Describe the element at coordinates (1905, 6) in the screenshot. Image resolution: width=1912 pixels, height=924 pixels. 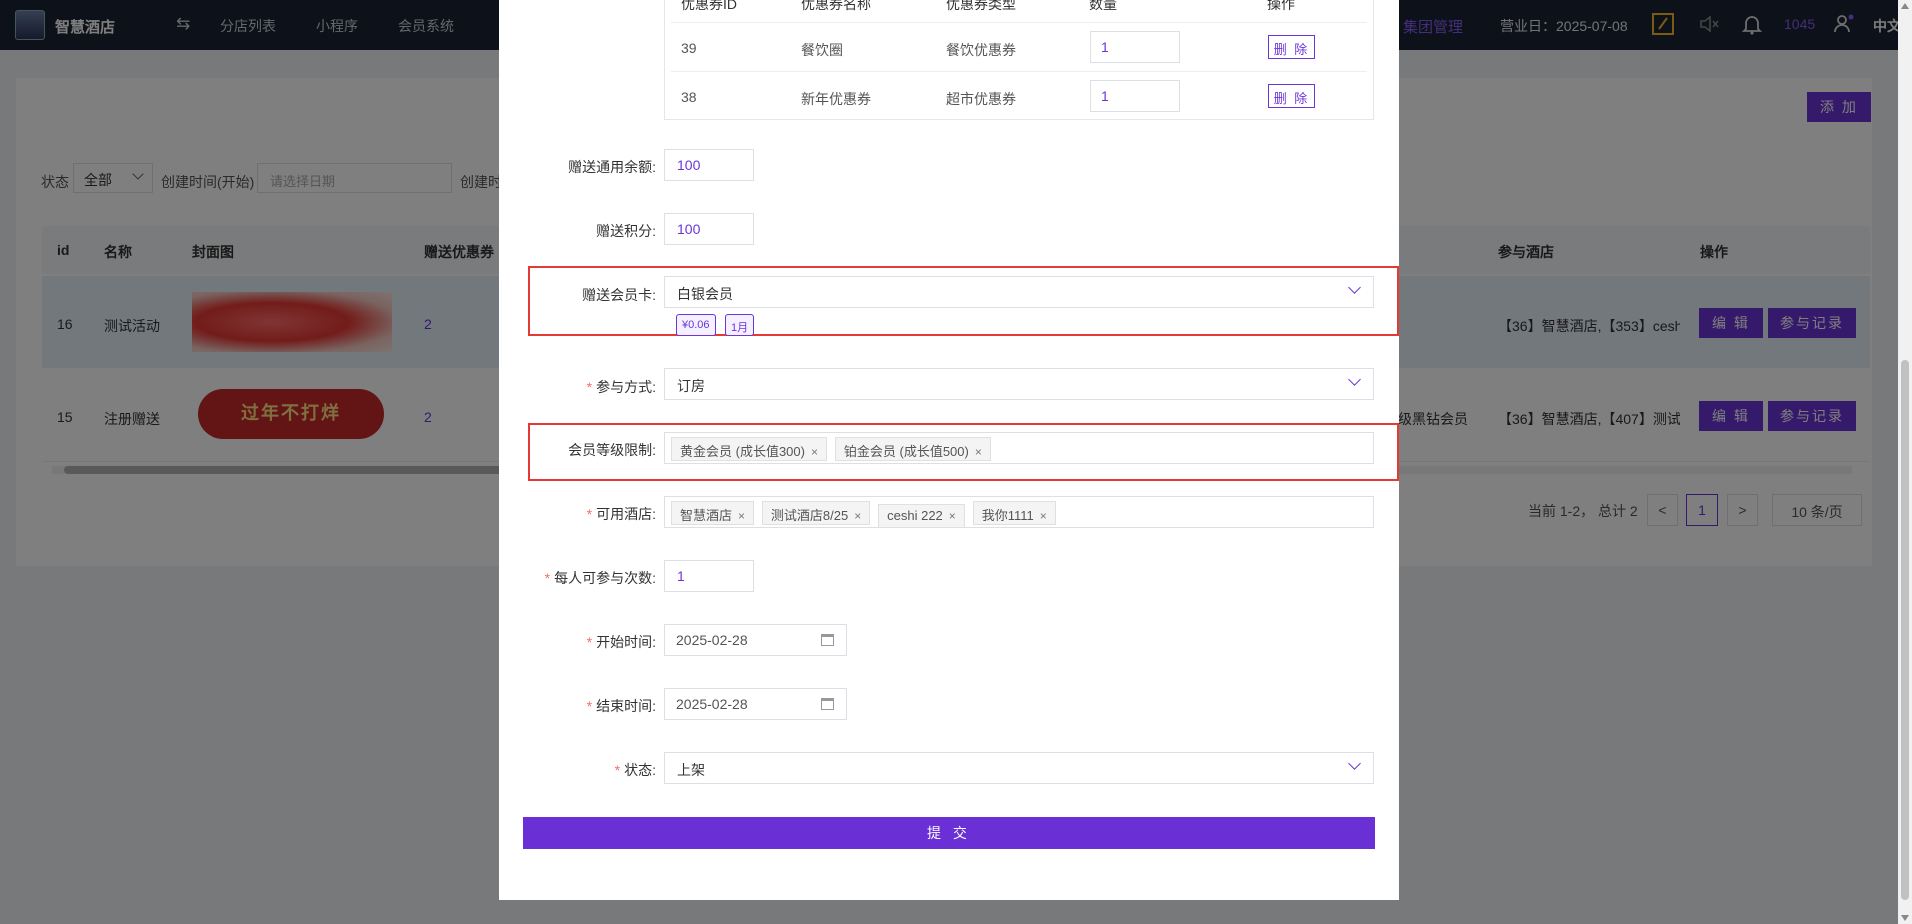
I see `scroll-up-icon` at that location.